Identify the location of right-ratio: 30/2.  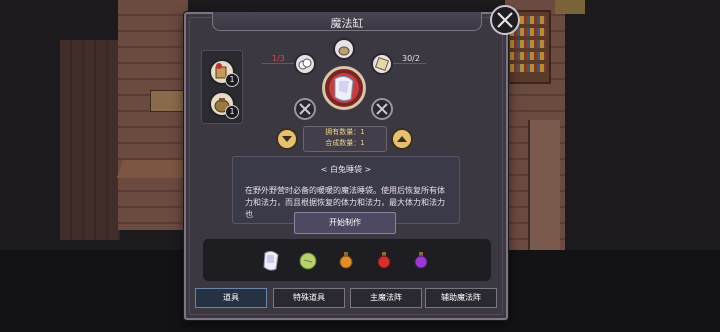
(411, 58).